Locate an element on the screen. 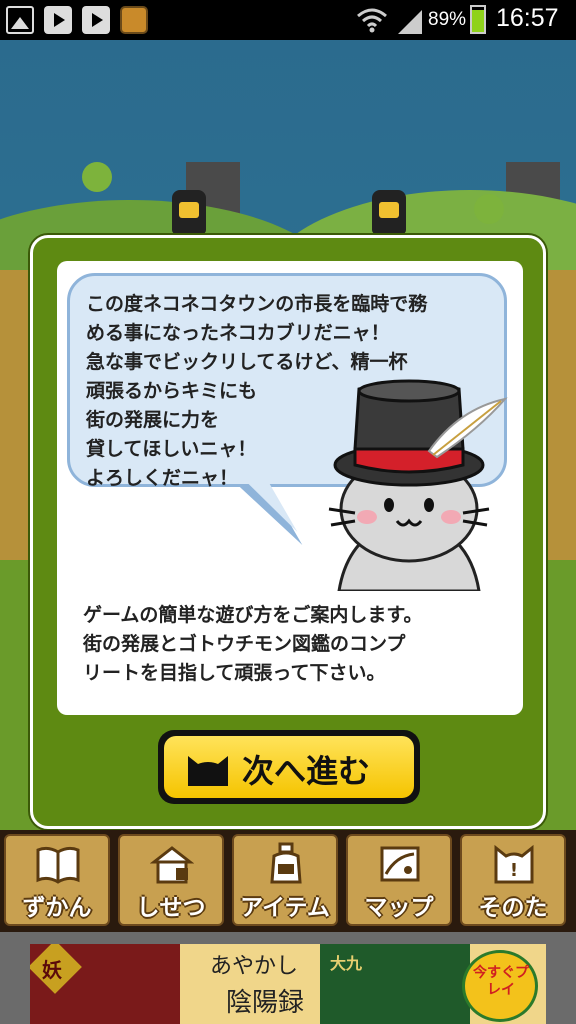  ad-title: 陰陽録 is located at coordinates (265, 1003).